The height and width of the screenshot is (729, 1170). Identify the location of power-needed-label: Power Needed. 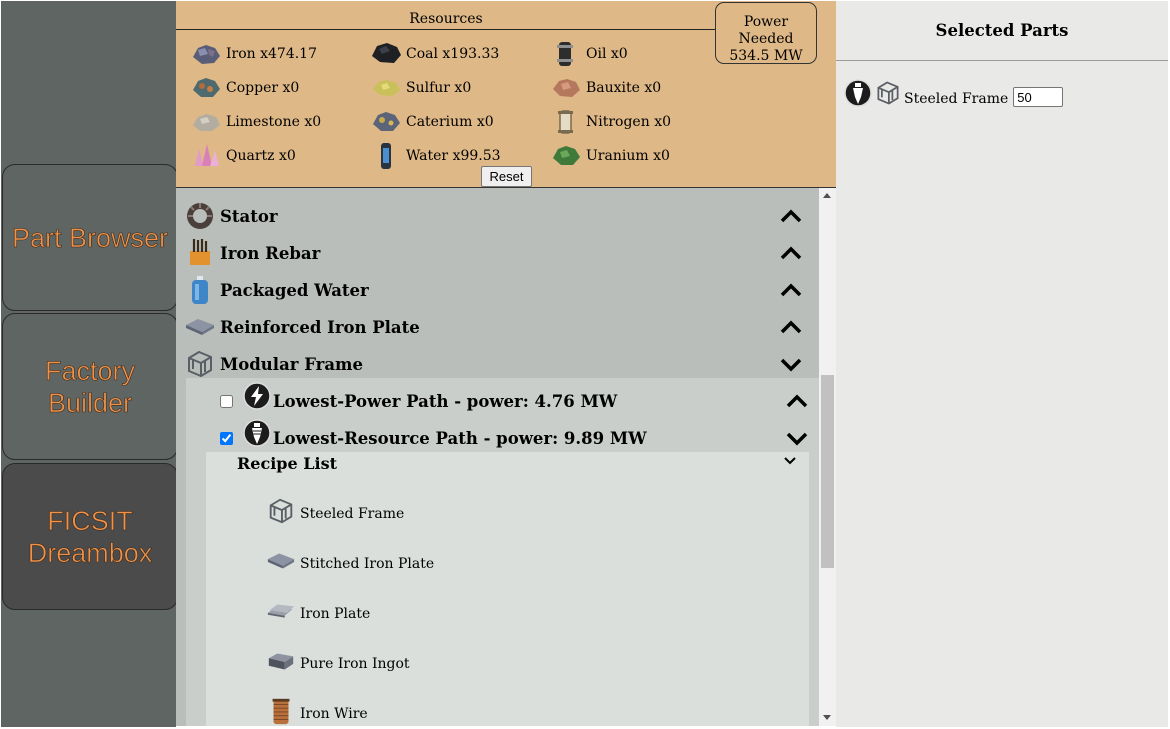
(766, 30).